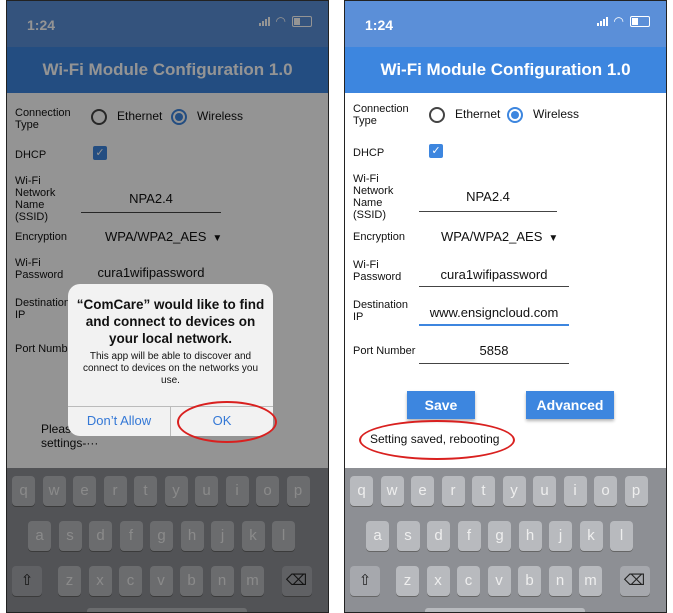 This screenshot has height=613, width=673. What do you see at coordinates (469, 536) in the screenshot?
I see `key-f: f` at bounding box center [469, 536].